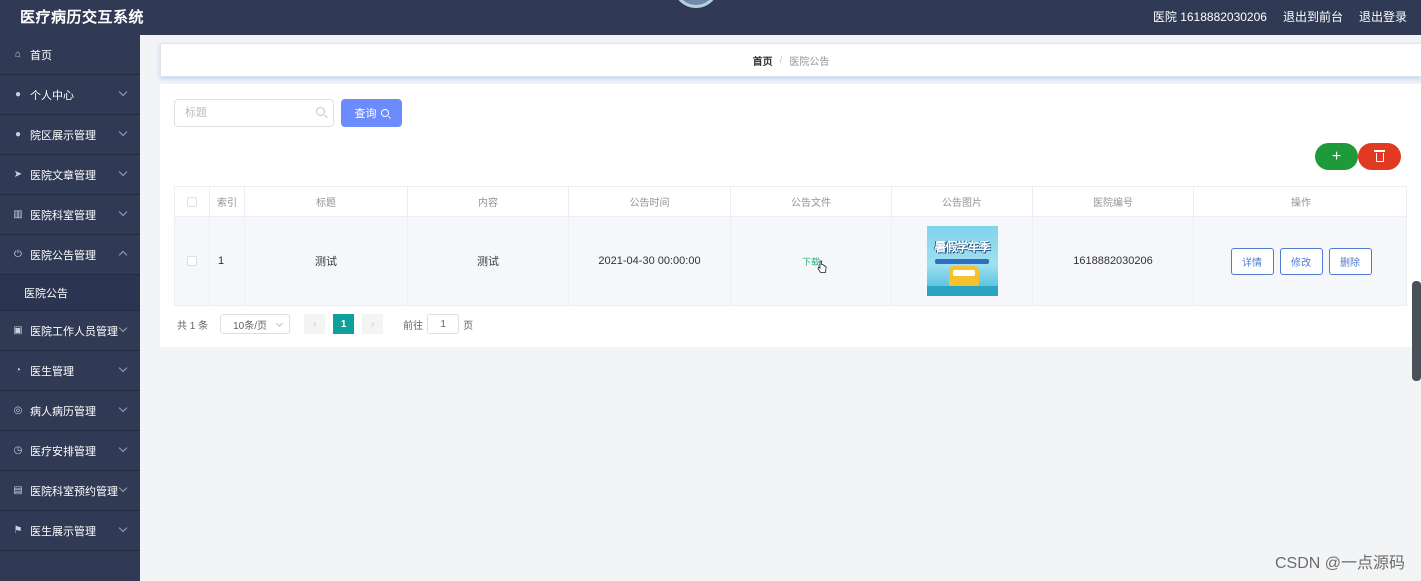 The height and width of the screenshot is (581, 1421). I want to click on next-page-button: ›, so click(373, 324).